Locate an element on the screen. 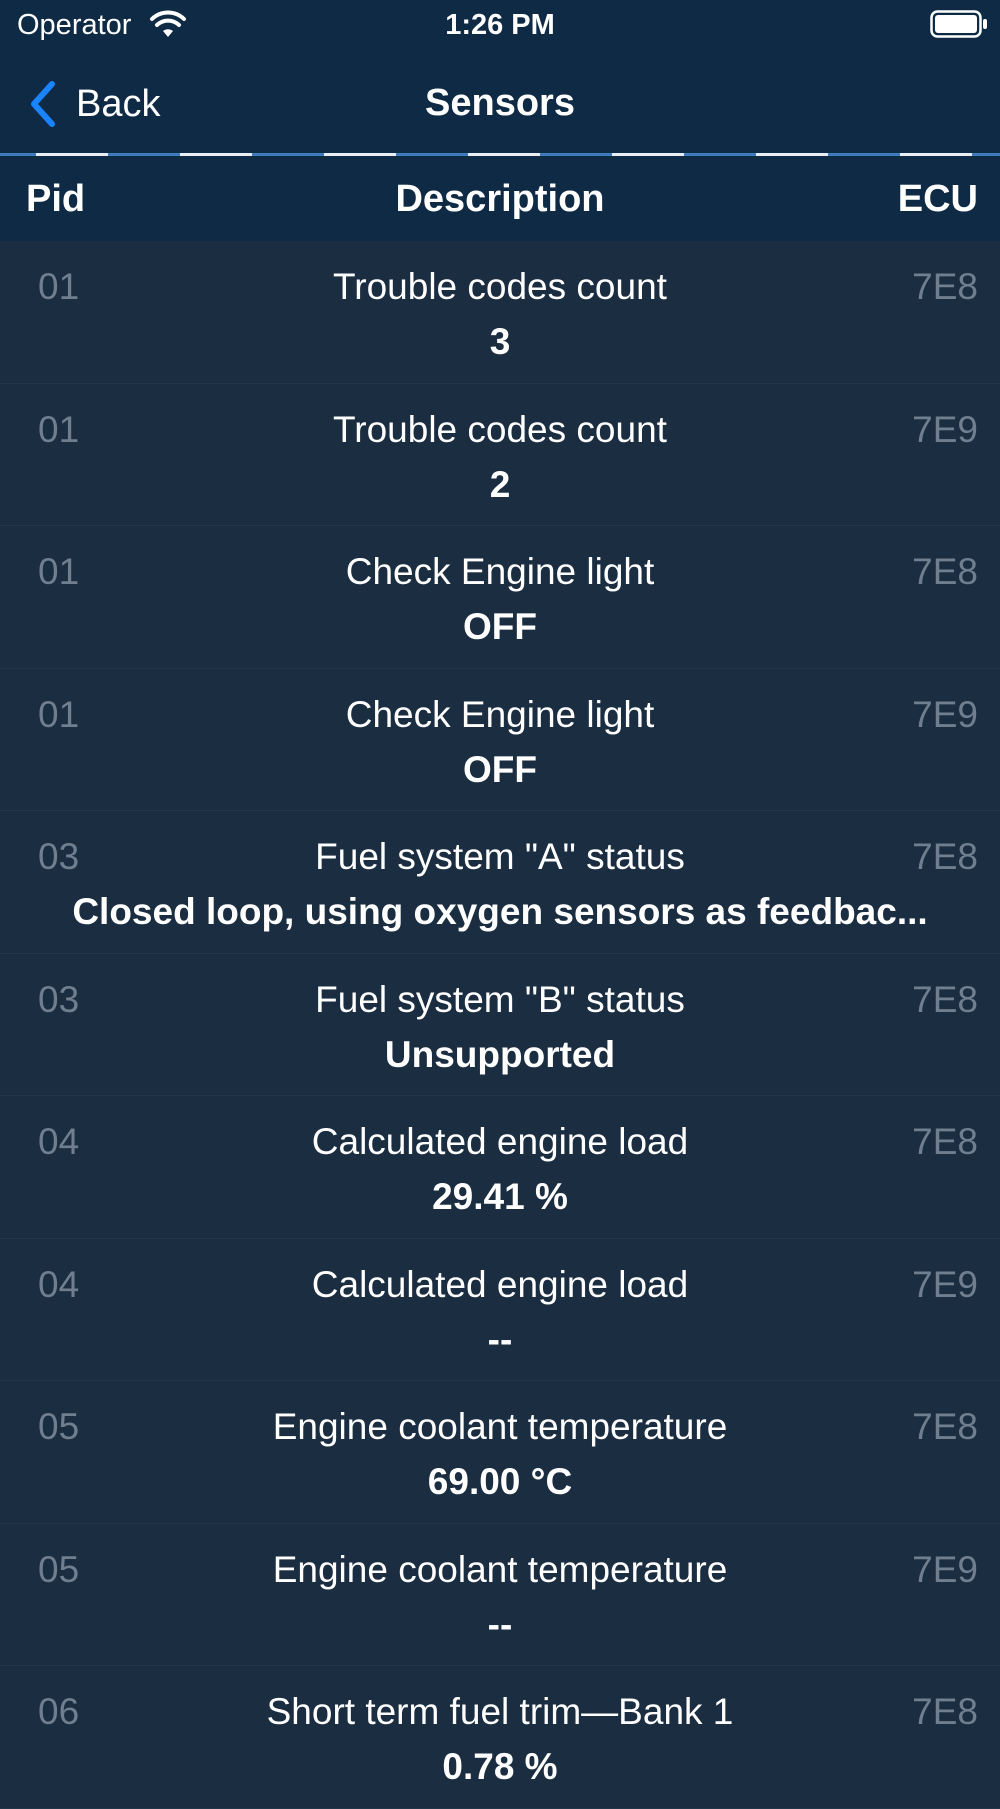 This screenshot has width=1000, height=1809. navigation-bar: Back Sensors is located at coordinates (500, 103).